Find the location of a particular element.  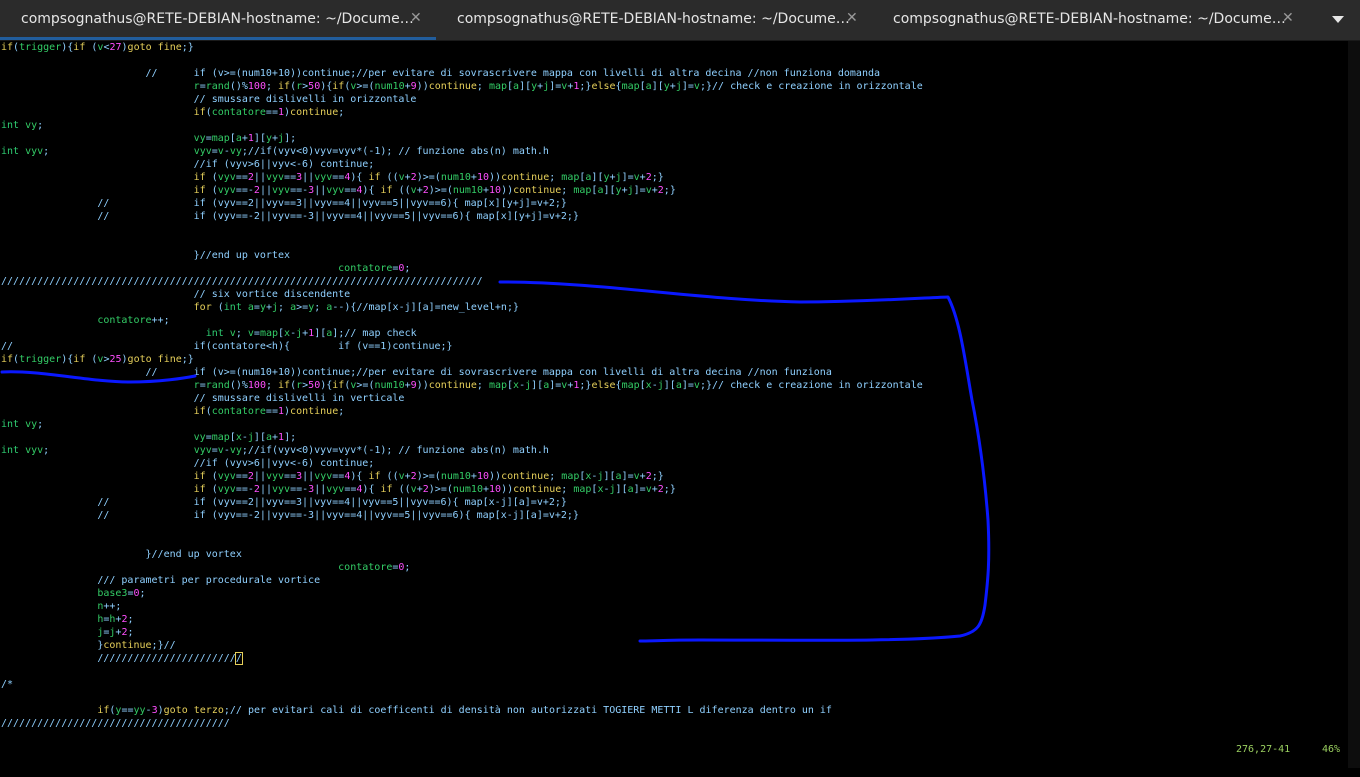

code-line: contatore++; is located at coordinates (462, 320).